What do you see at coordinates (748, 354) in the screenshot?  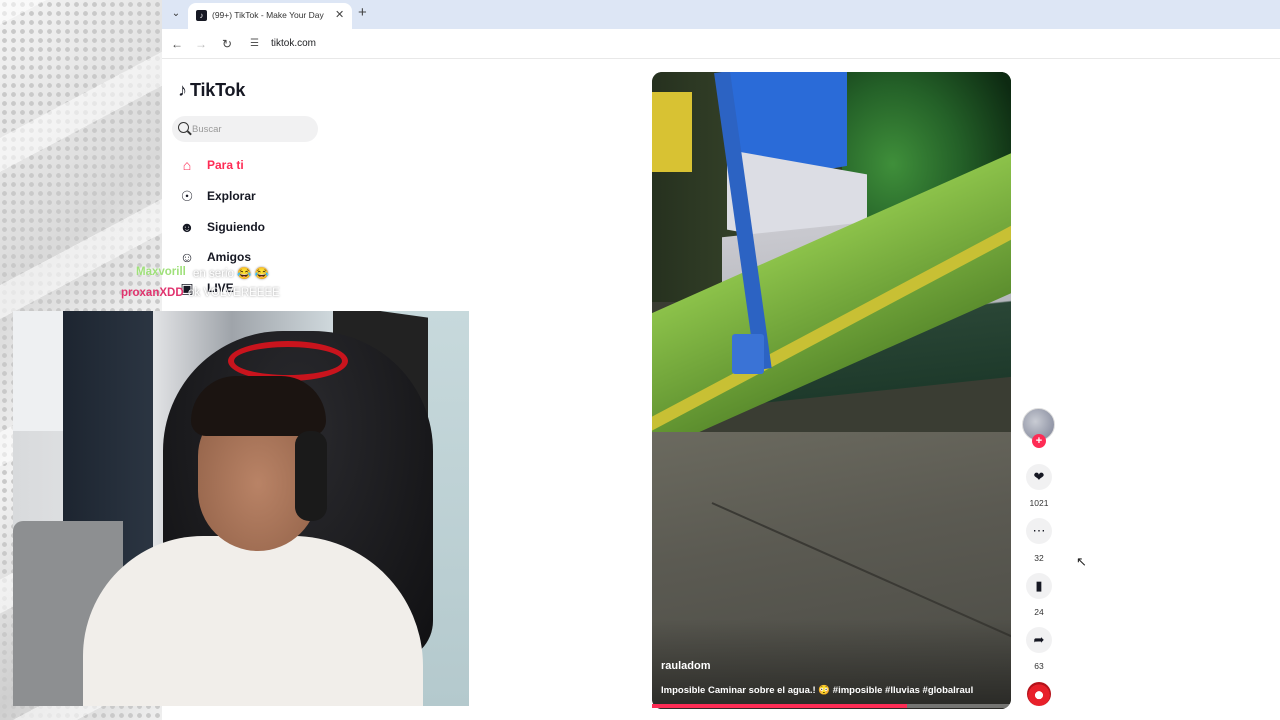 I see `video-pole-base` at bounding box center [748, 354].